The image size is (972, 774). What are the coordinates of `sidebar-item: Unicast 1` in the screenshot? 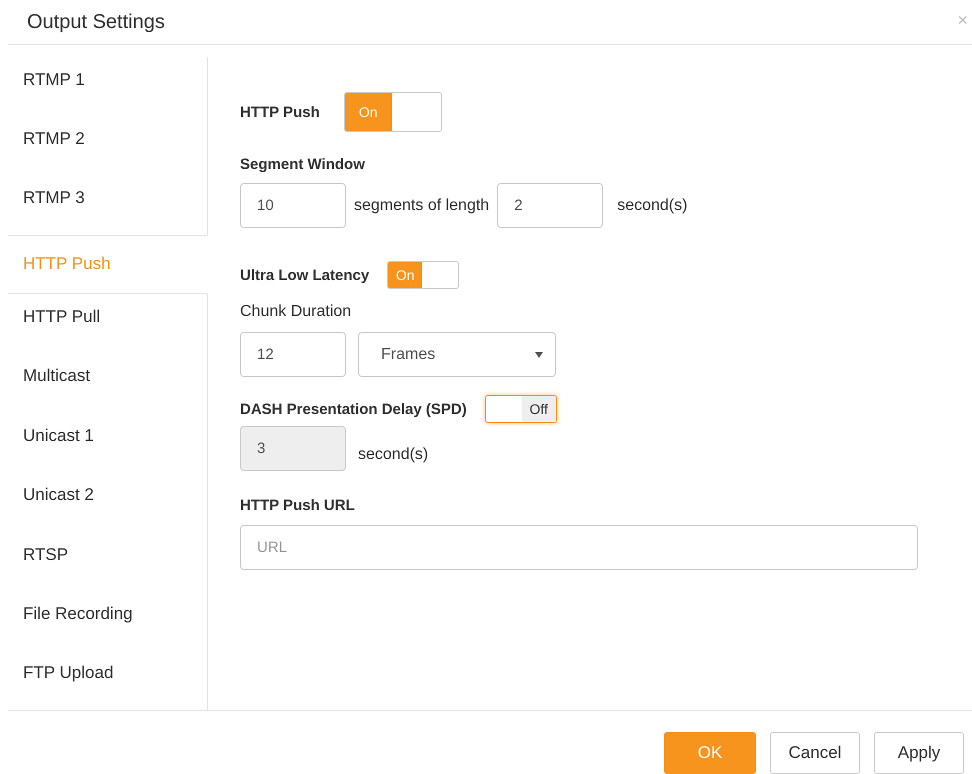 It's located at (108, 442).